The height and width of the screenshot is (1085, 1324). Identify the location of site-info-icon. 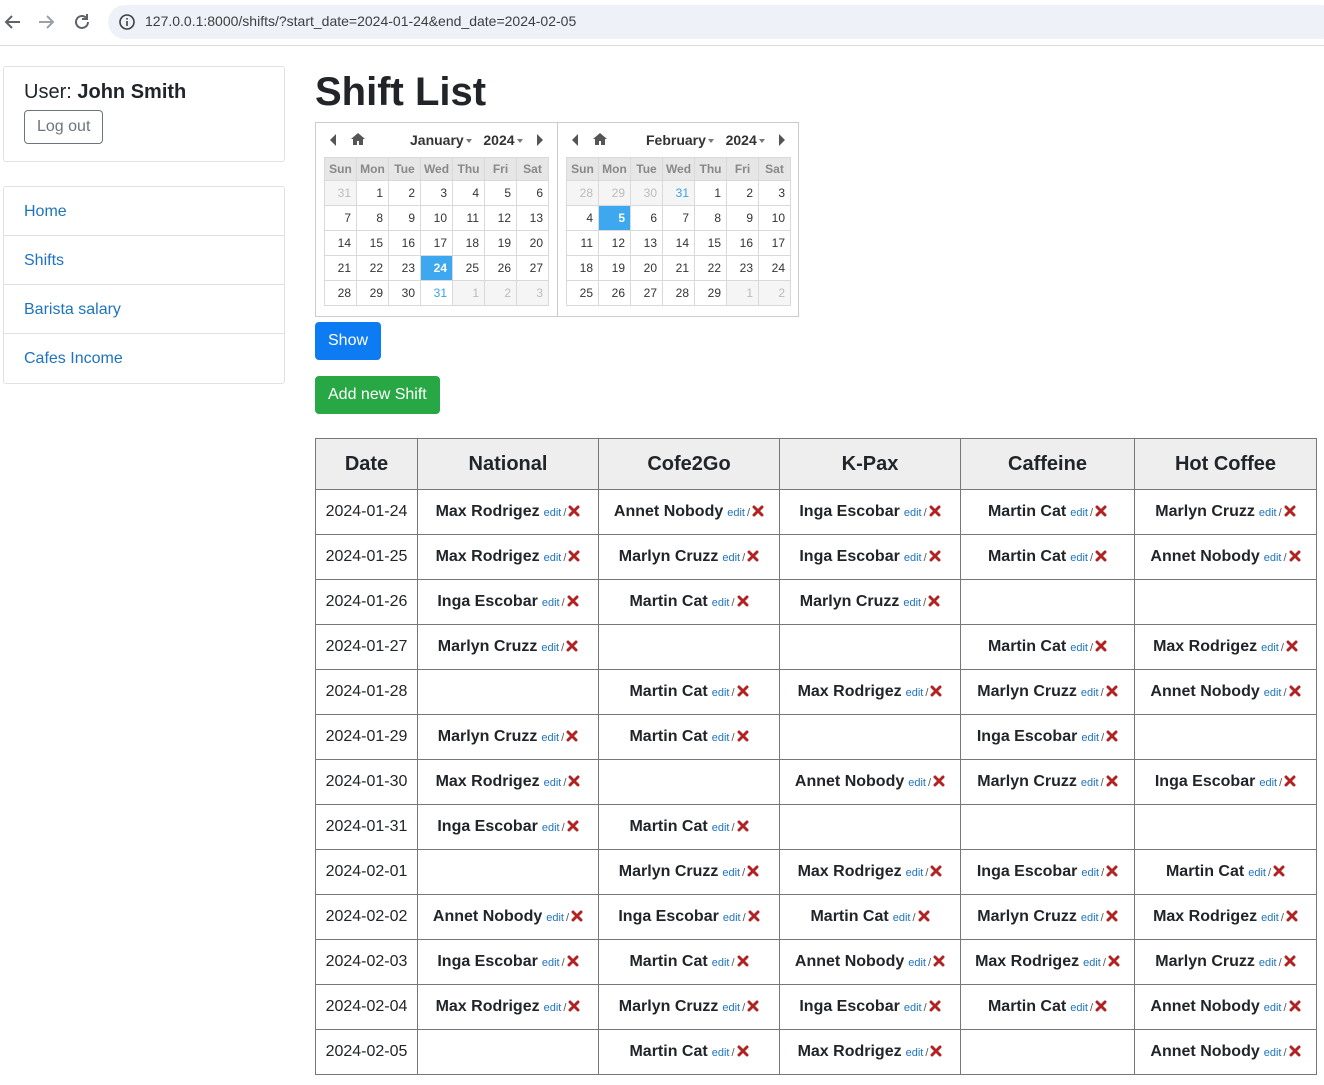
(127, 22).